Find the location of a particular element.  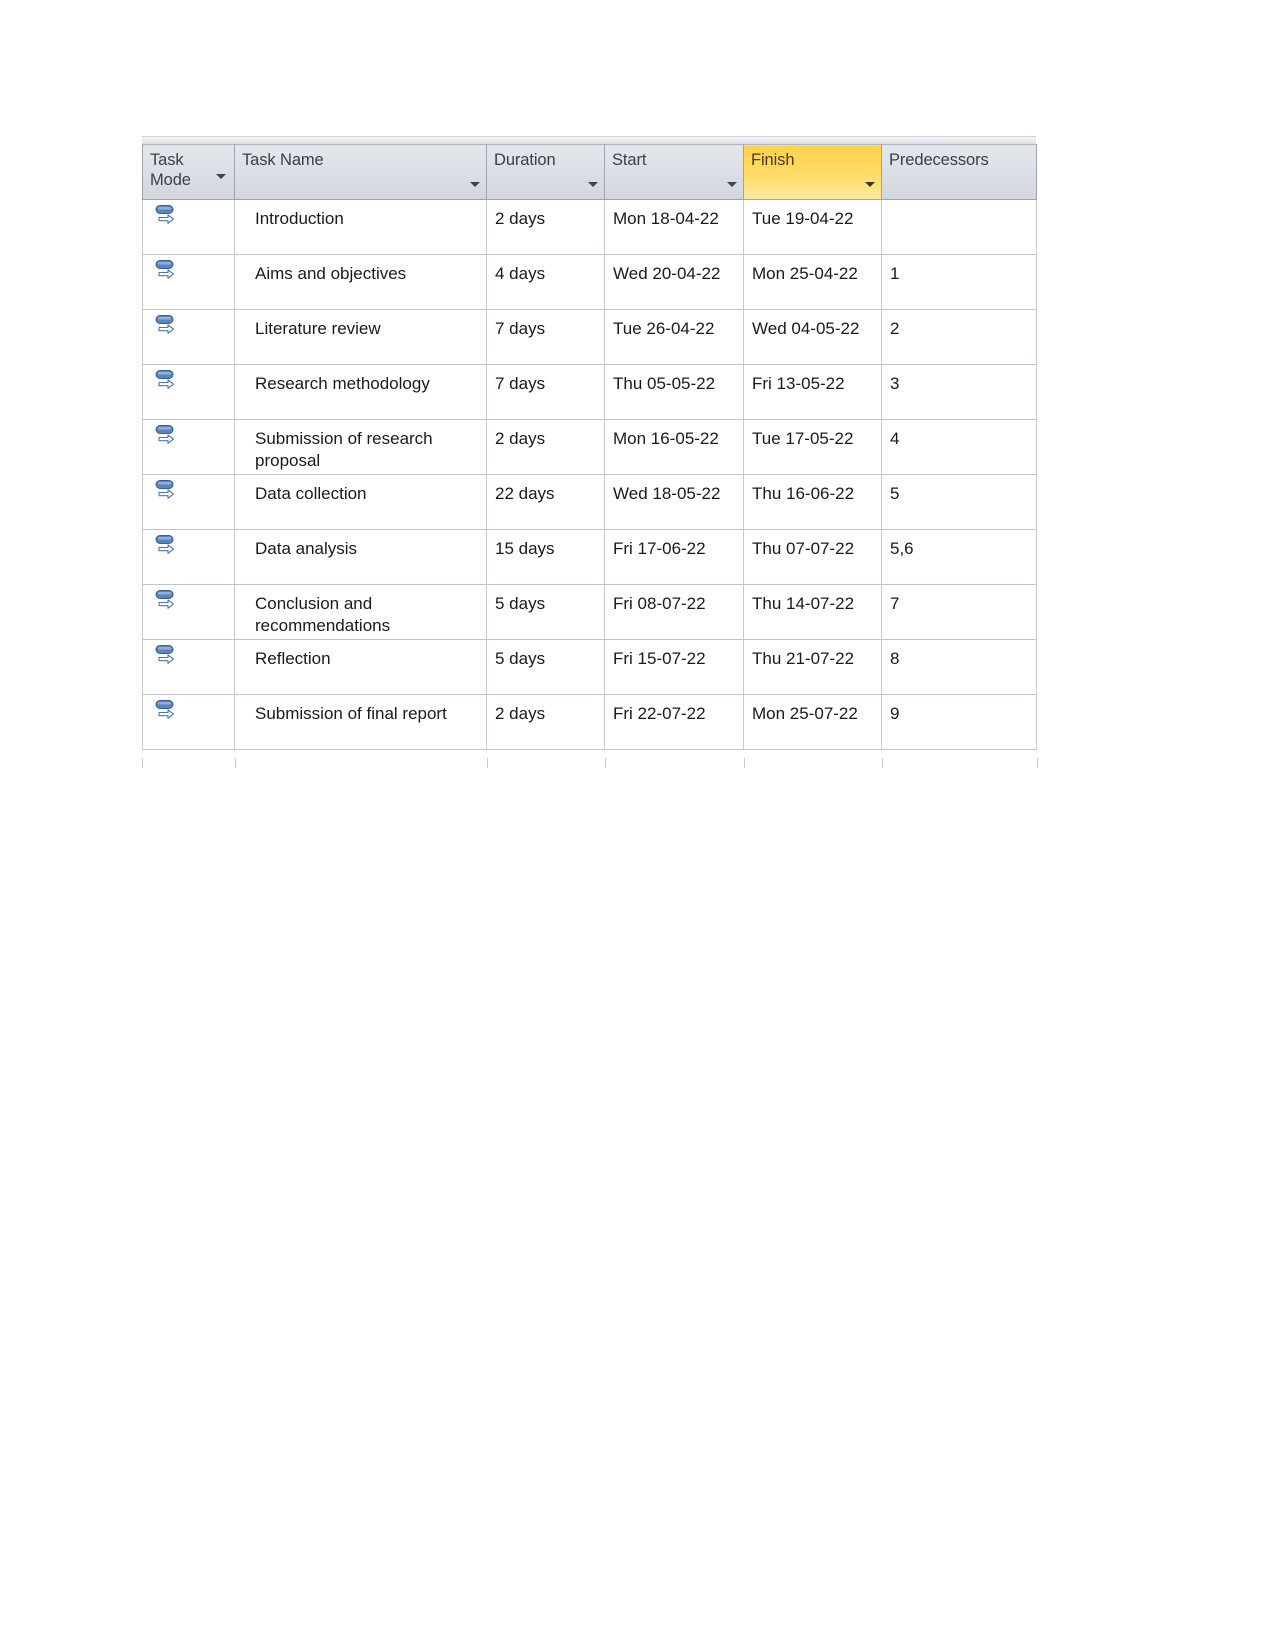

task-name-text: Submission of research proposal is located at coordinates (344, 449).